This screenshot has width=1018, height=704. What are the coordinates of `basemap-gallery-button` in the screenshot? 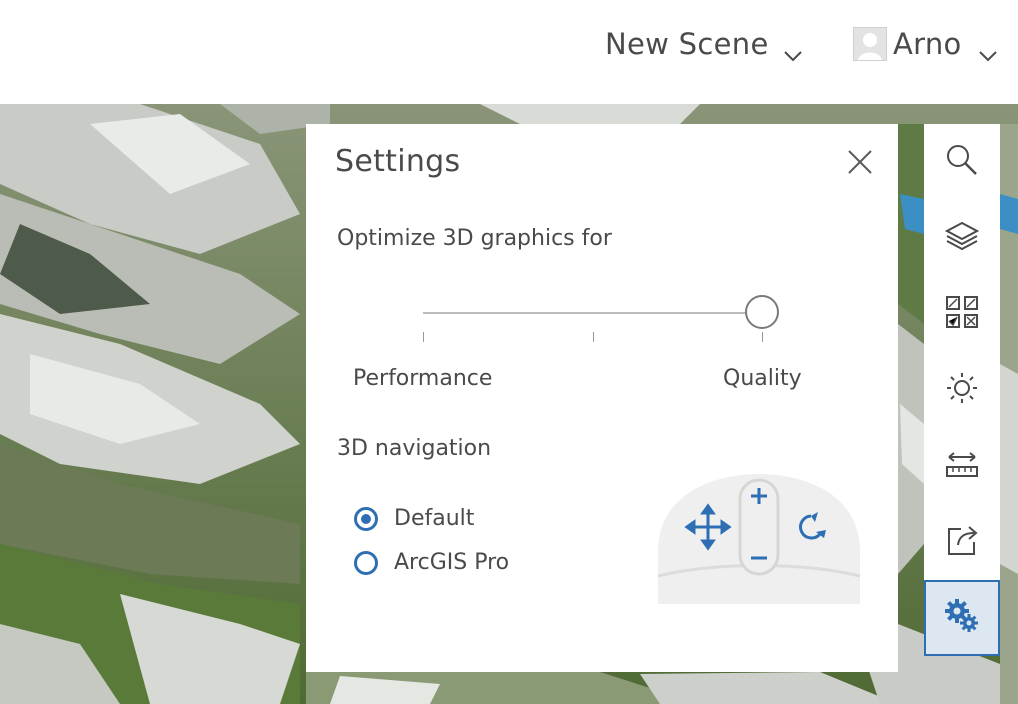 It's located at (962, 314).